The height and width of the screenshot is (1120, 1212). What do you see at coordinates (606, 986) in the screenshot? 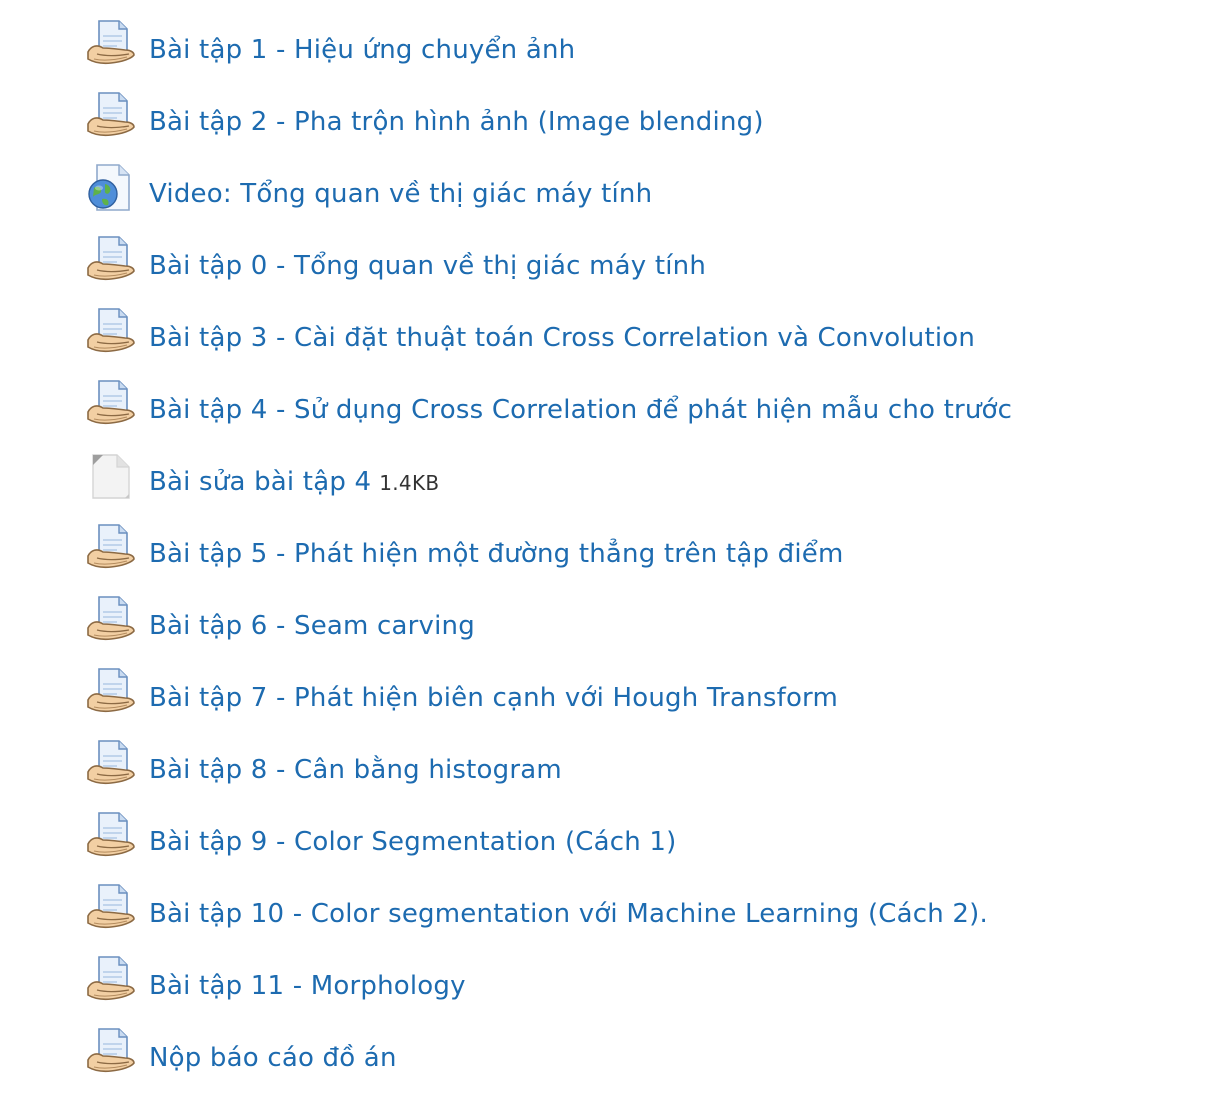
I see `activity-item: Bài tập 11 - Morphology` at bounding box center [606, 986].